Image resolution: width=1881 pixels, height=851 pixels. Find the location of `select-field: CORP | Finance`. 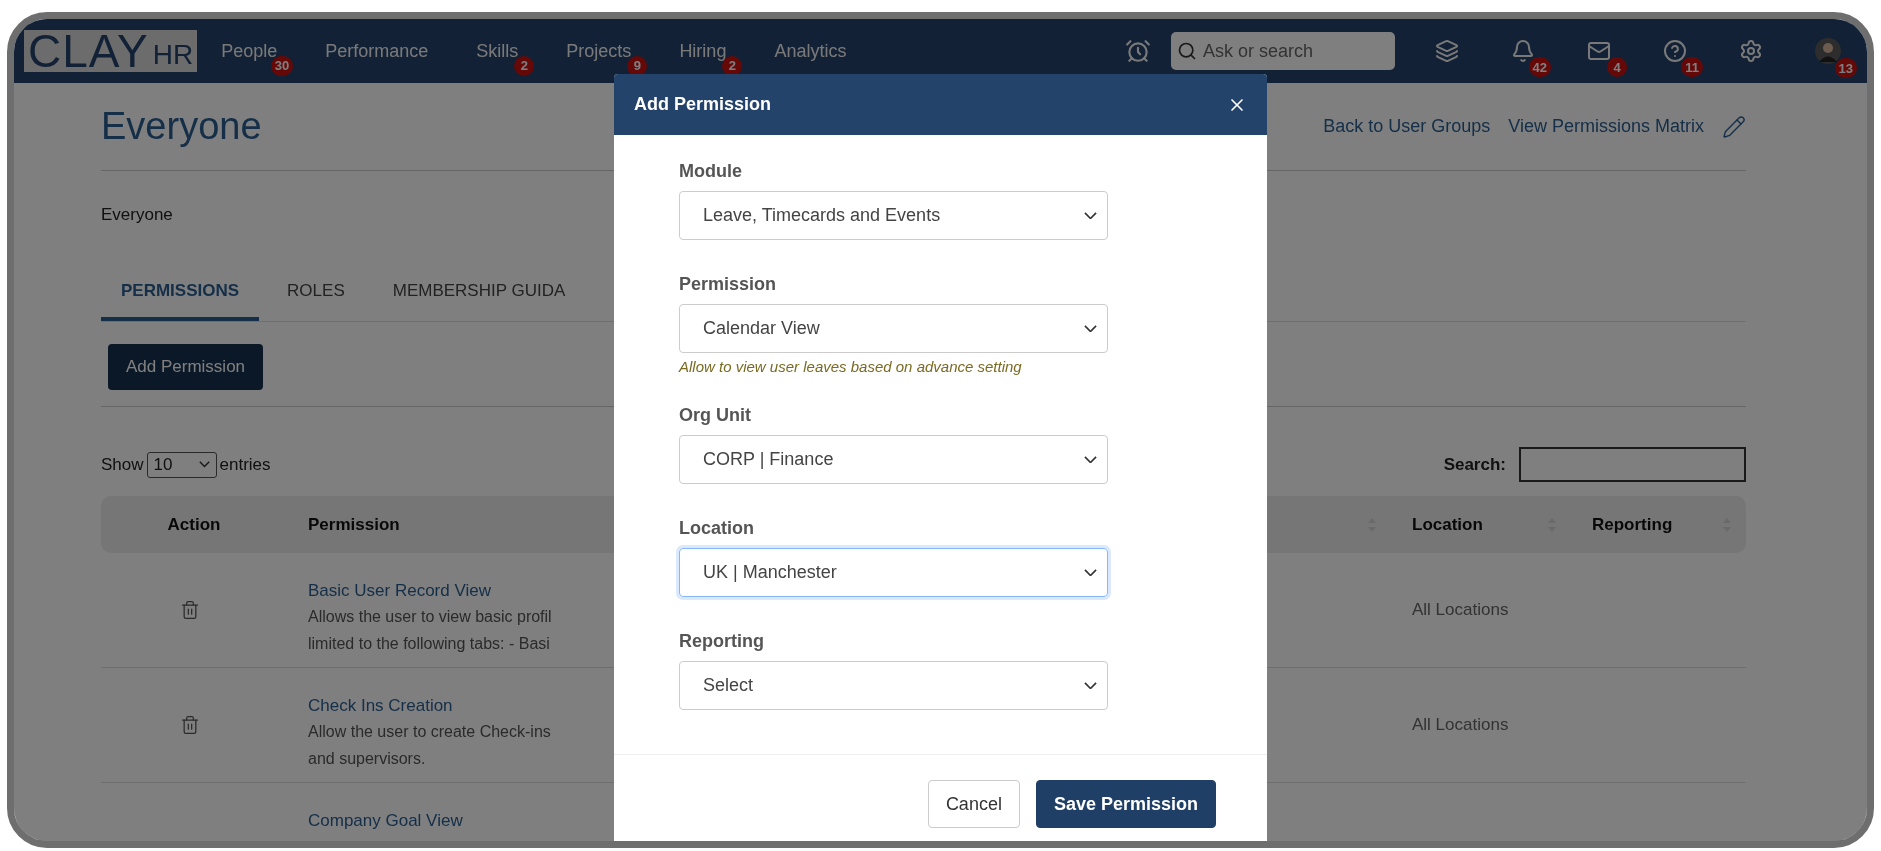

select-field: CORP | Finance is located at coordinates (893, 459).